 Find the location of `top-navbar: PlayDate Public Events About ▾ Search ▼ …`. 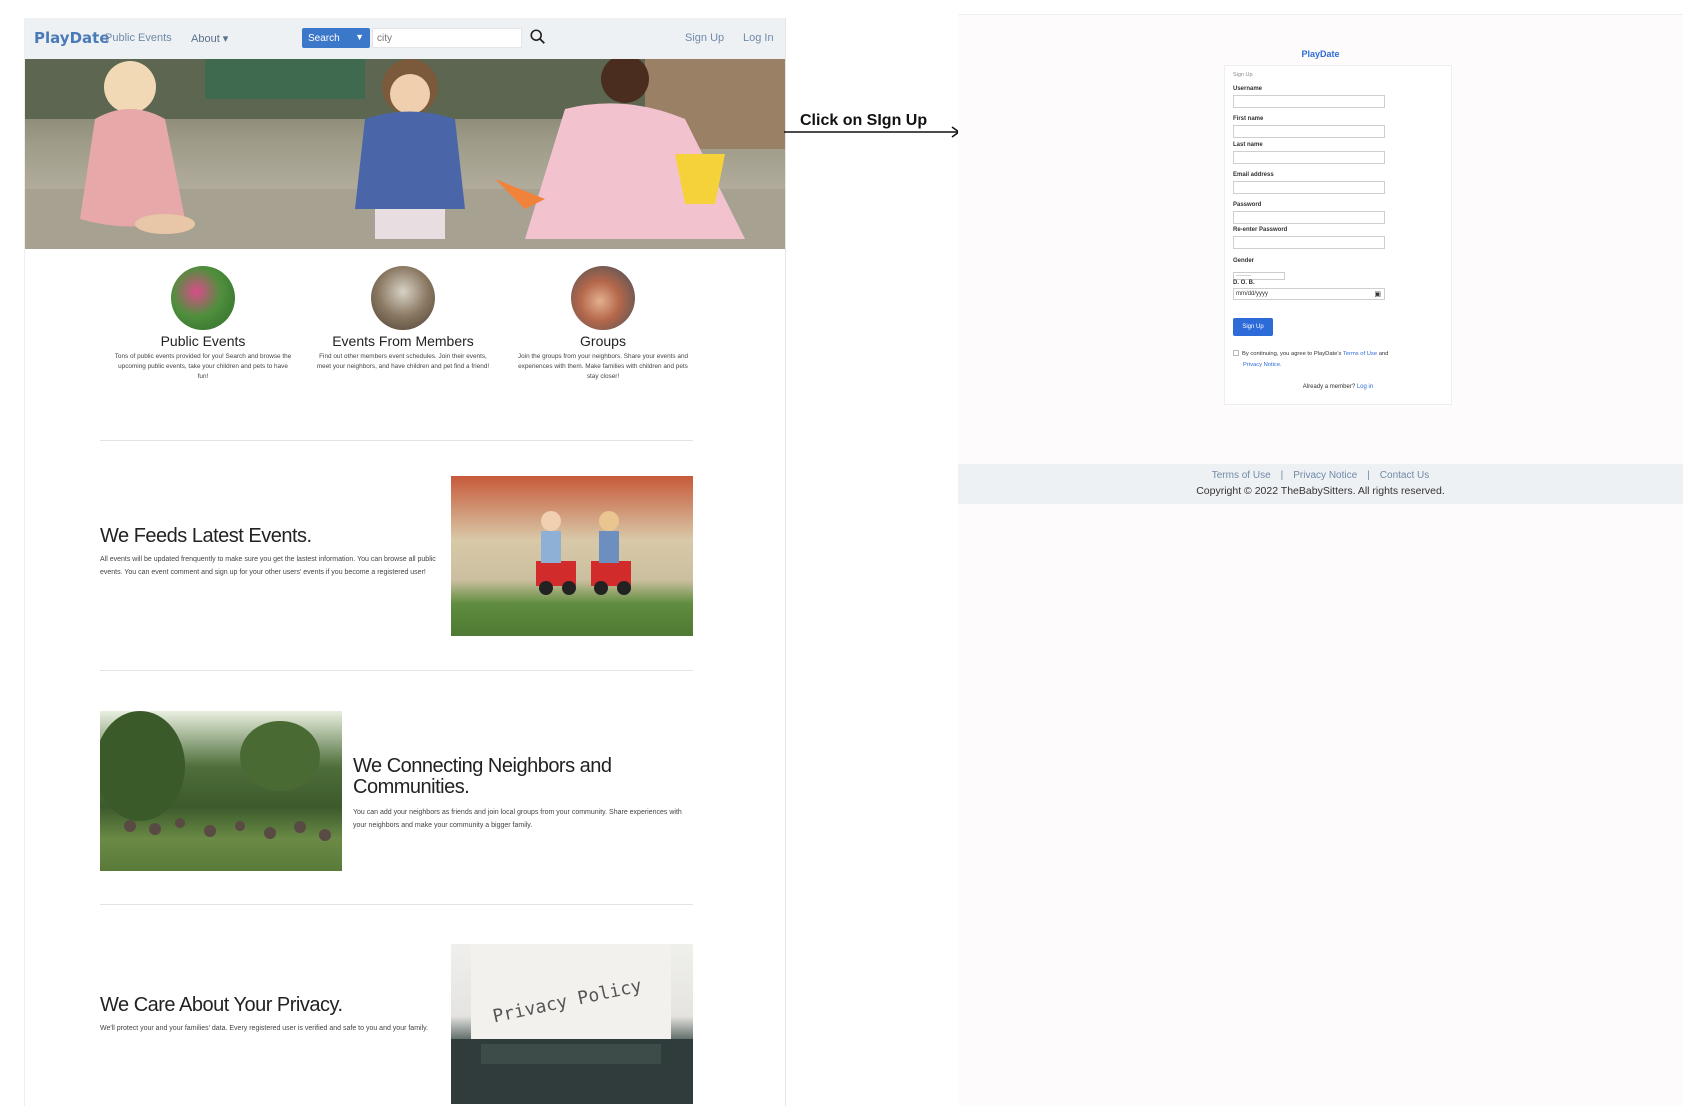

top-navbar: PlayDate Public Events About ▾ Search ▼ … is located at coordinates (405, 38).